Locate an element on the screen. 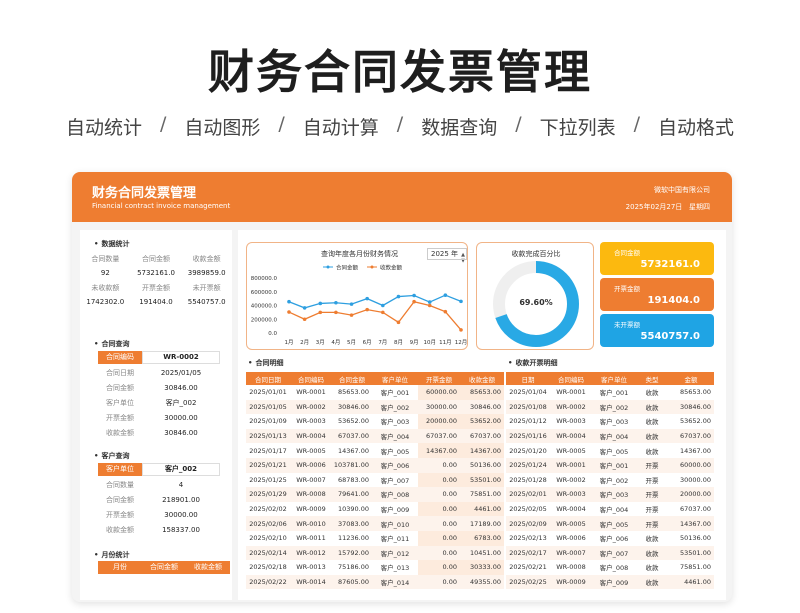 The image size is (800, 613). legend-marker is located at coordinates (328, 267).